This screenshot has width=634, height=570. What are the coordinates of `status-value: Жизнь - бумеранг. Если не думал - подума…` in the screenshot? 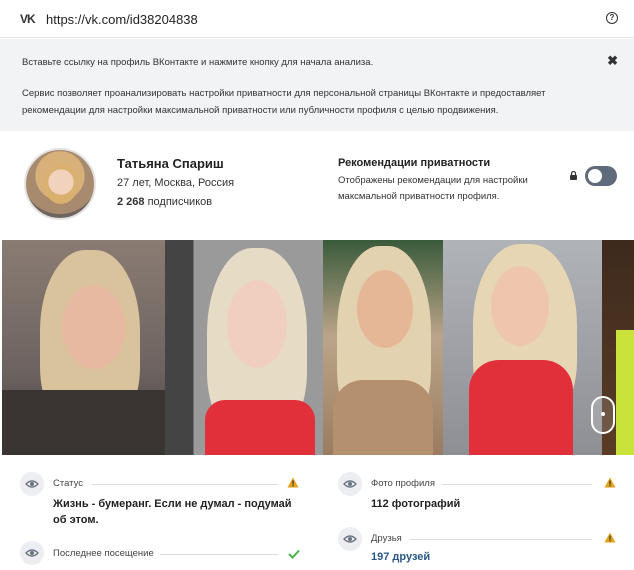 It's located at (172, 512).